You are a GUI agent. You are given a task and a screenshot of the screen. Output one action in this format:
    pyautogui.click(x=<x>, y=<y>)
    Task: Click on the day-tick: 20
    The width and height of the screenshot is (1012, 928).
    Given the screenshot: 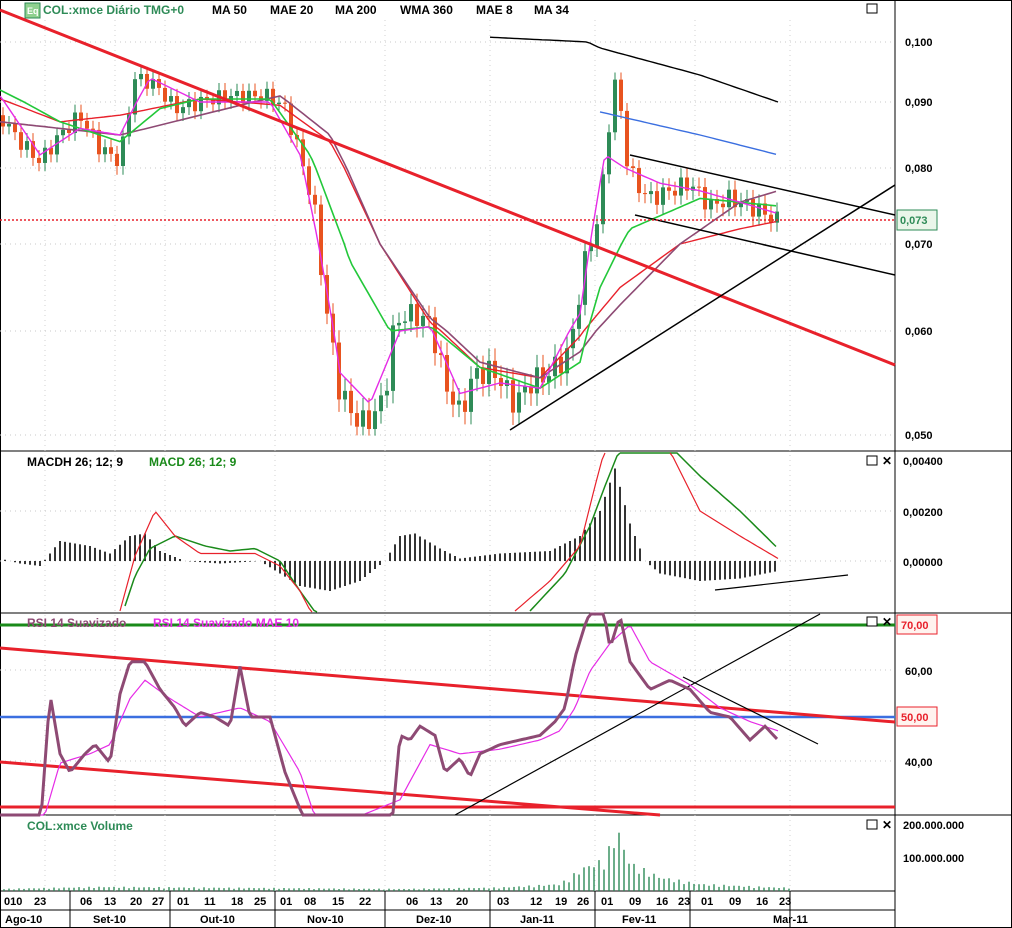 What is the action you would take?
    pyautogui.click(x=136, y=902)
    